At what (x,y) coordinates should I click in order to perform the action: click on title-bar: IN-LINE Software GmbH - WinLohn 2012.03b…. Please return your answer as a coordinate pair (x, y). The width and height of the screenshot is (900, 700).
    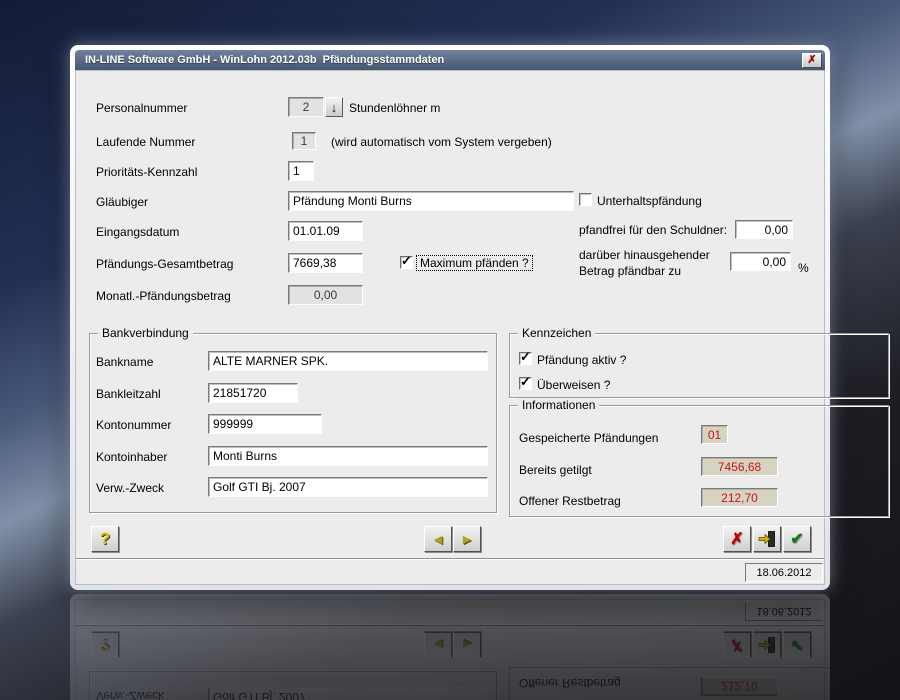
    Looking at the image, I should click on (450, 60).